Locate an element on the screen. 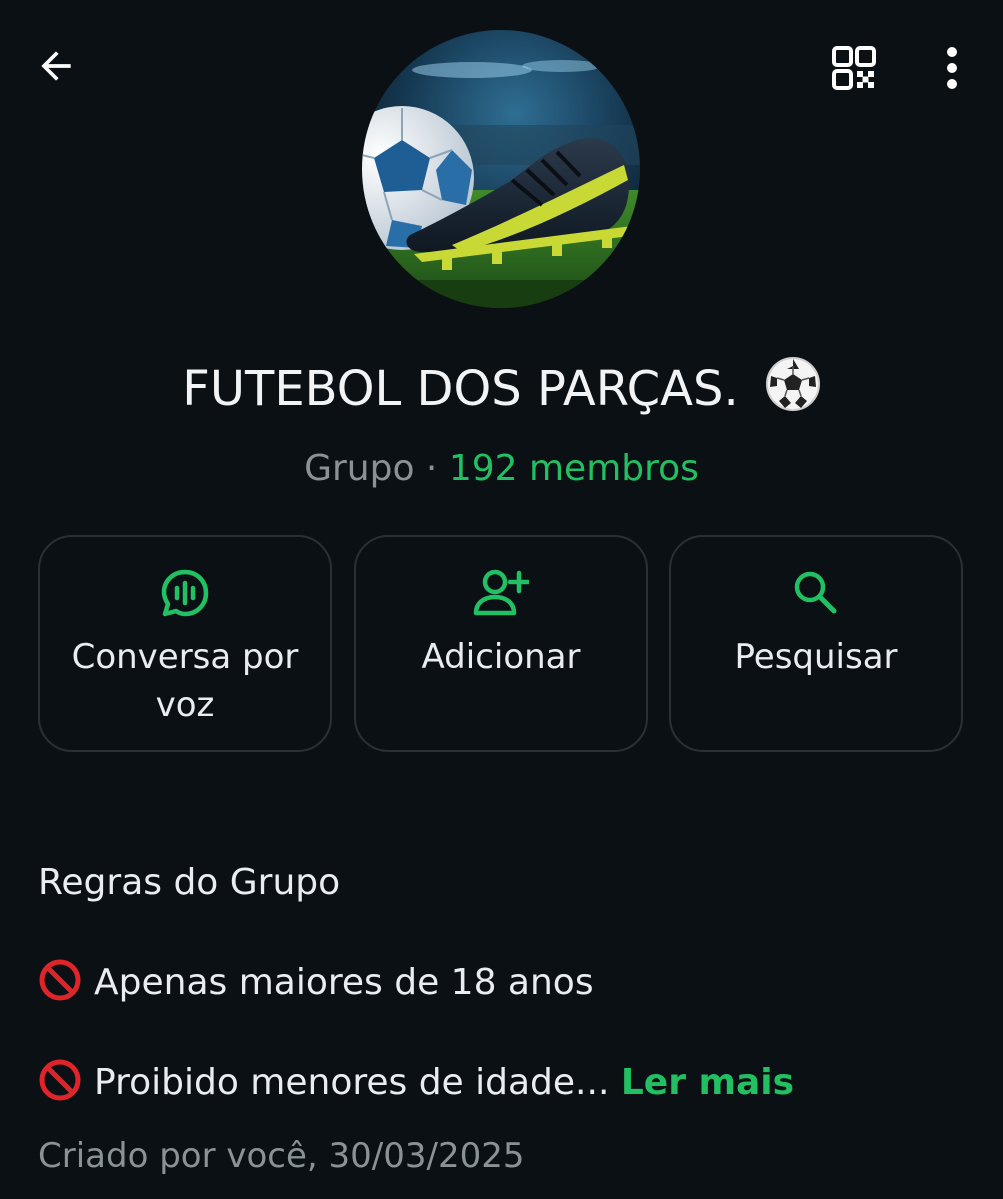 This screenshot has height=1199, width=1003. voice-chat-button: Conversa por voz is located at coordinates (185, 643).